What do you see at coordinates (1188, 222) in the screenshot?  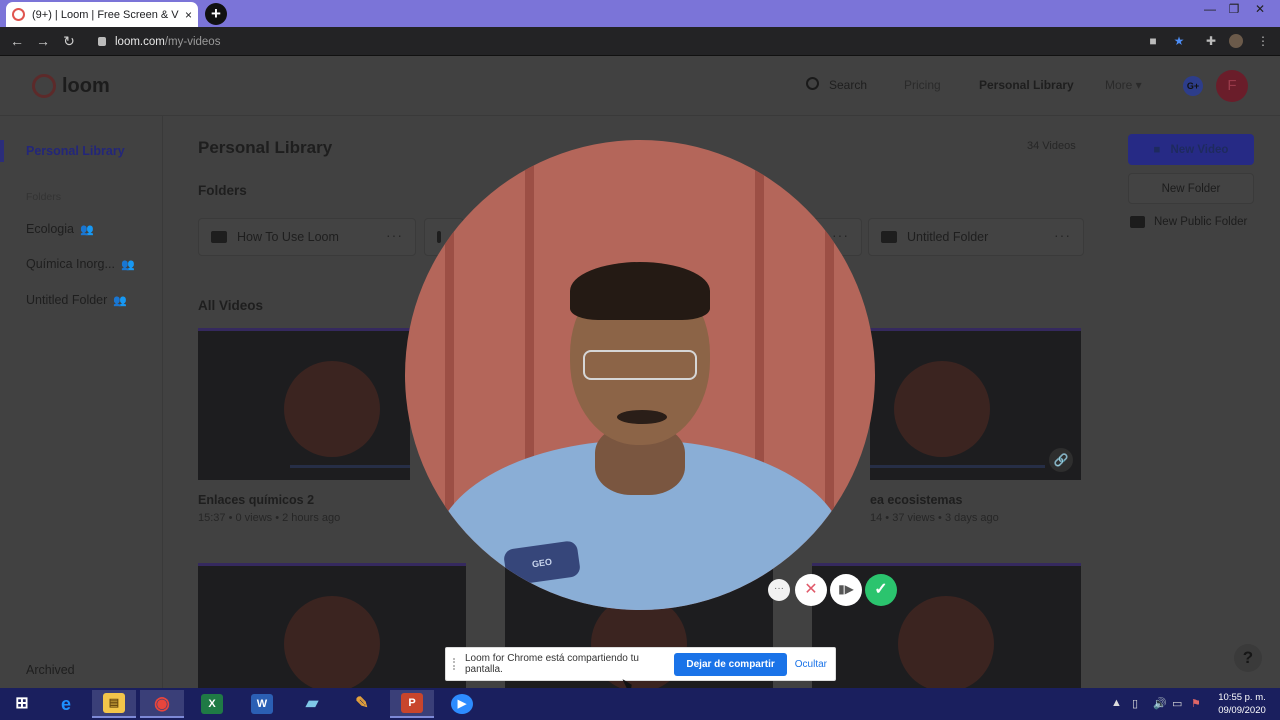 I see `new-public-folder-button: New Public Folder` at bounding box center [1188, 222].